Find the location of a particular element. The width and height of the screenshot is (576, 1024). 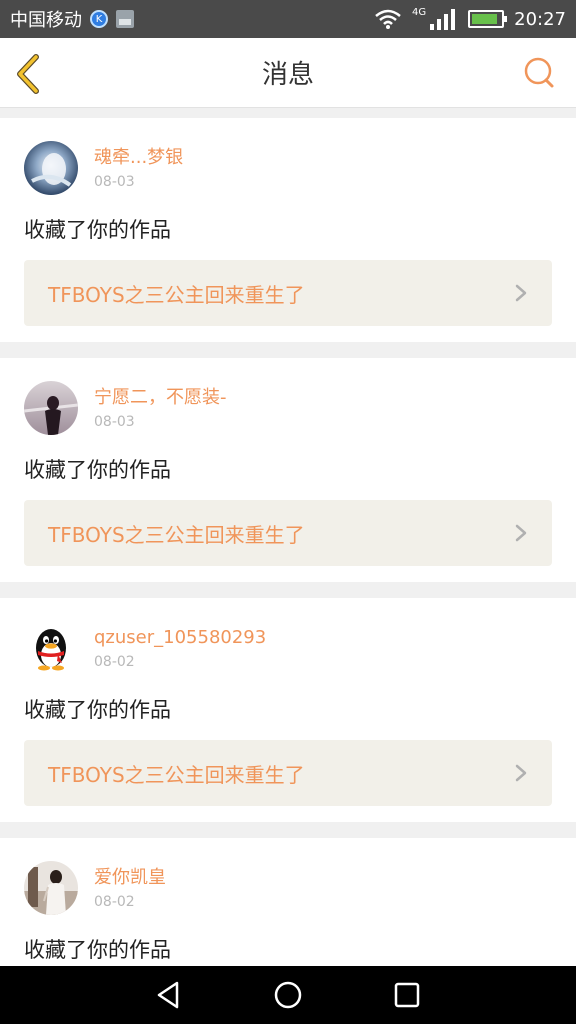

system-nav-bar is located at coordinates (288, 995).